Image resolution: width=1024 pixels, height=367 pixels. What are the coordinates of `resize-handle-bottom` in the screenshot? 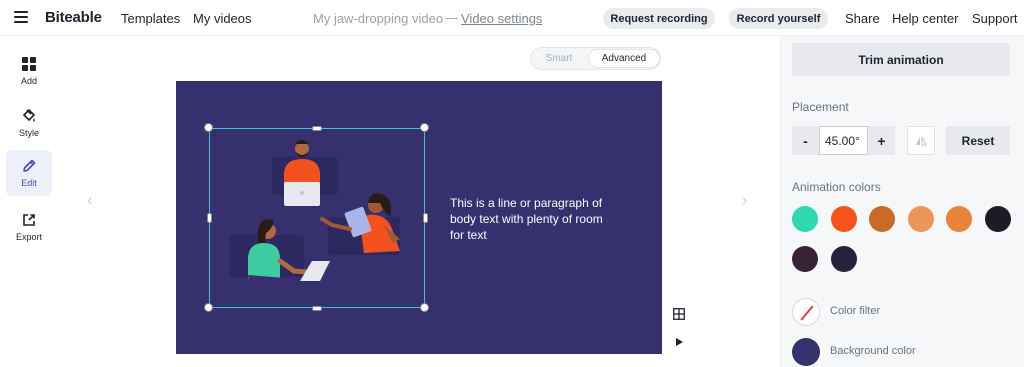 It's located at (317, 308).